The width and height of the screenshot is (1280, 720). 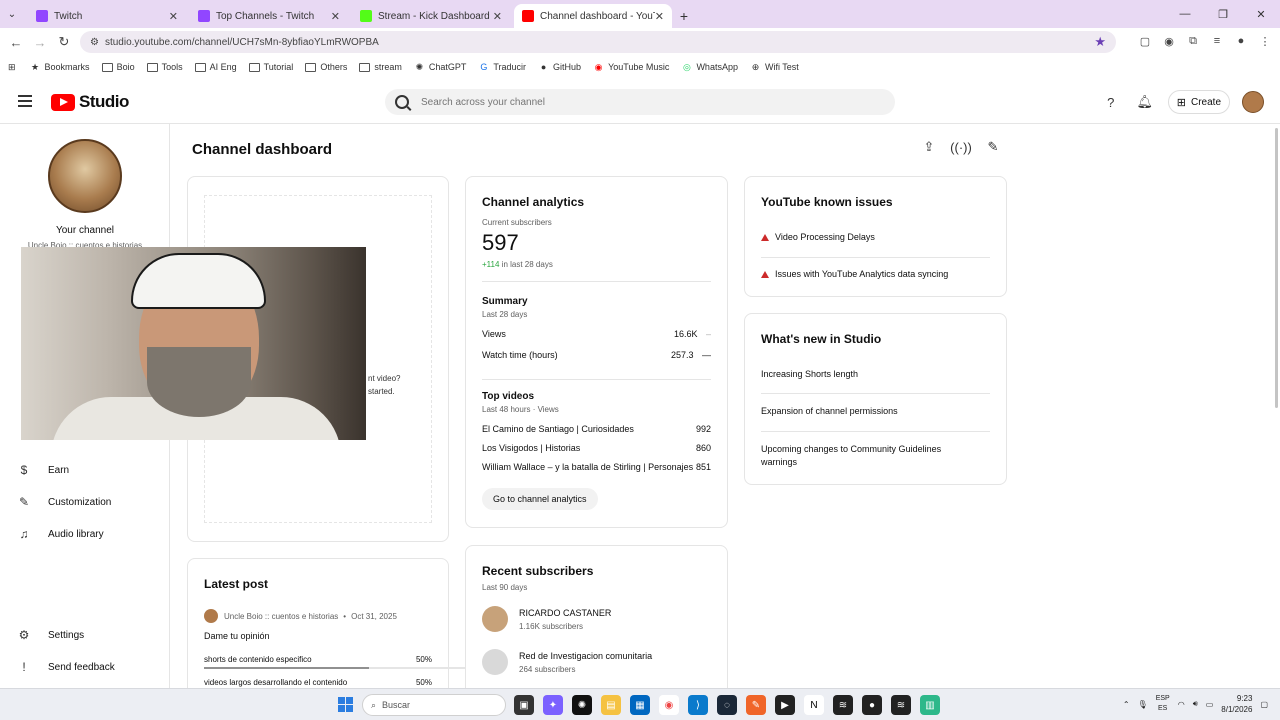 What do you see at coordinates (60, 534) in the screenshot?
I see `sidebar-item-audio-library: ♫ Audio library` at bounding box center [60, 534].